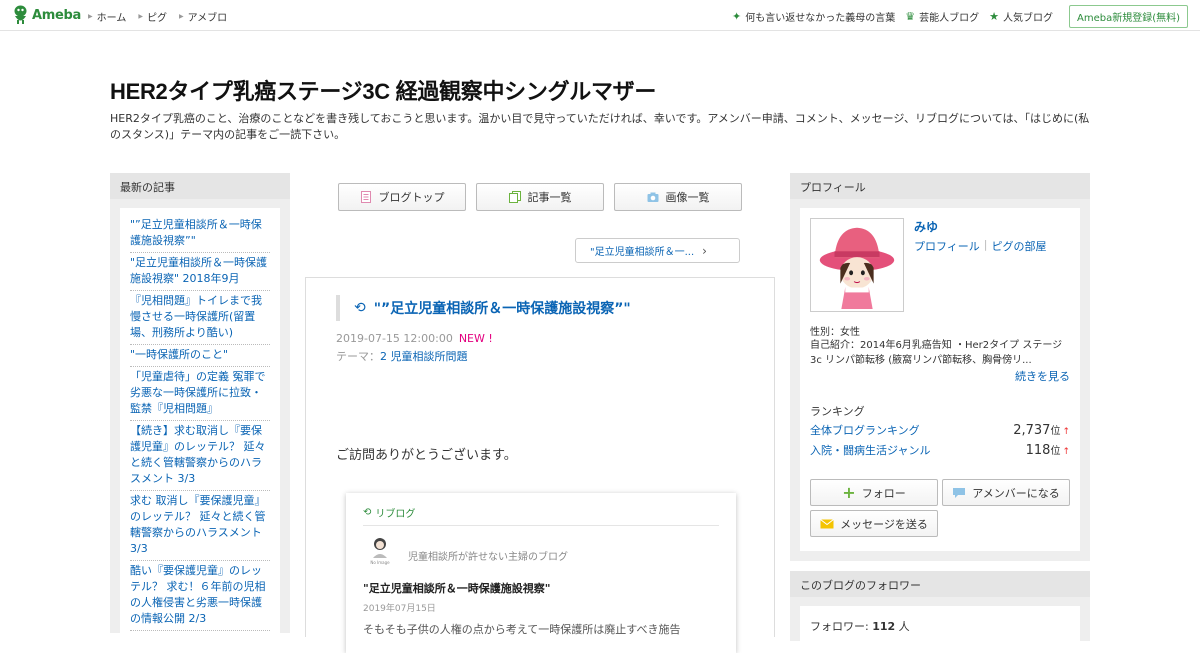  What do you see at coordinates (207, 18) in the screenshot?
I see `nav-ameblo-label: アメブロ` at bounding box center [207, 18].